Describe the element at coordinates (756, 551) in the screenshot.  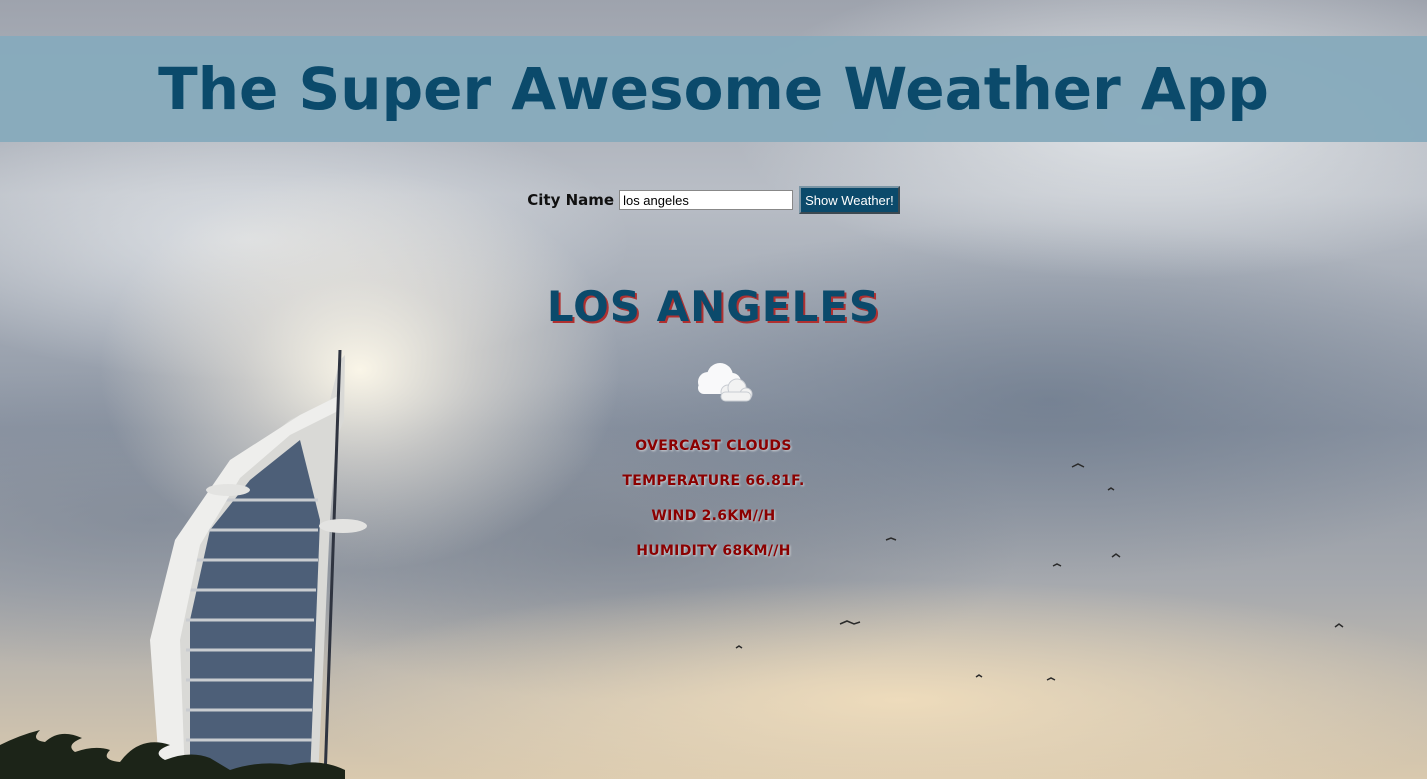
I see `humidity-value: 68KM//H` at that location.